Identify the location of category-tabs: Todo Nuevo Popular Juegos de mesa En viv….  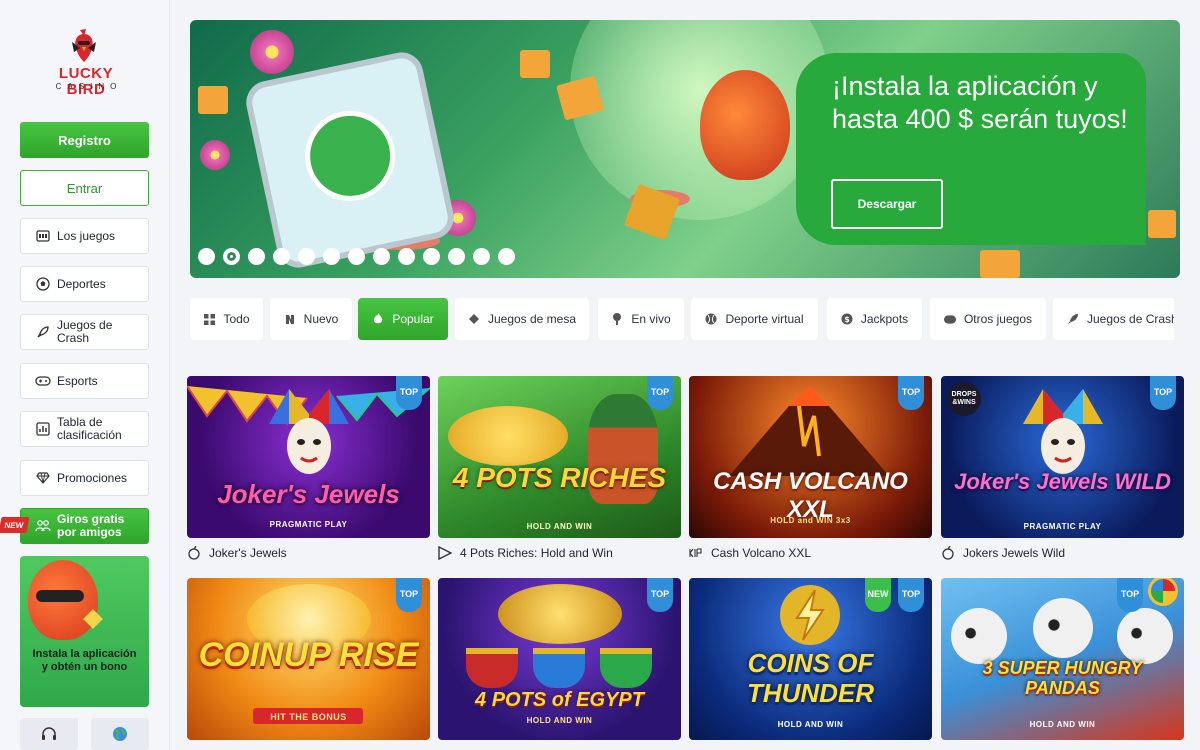
(682, 319).